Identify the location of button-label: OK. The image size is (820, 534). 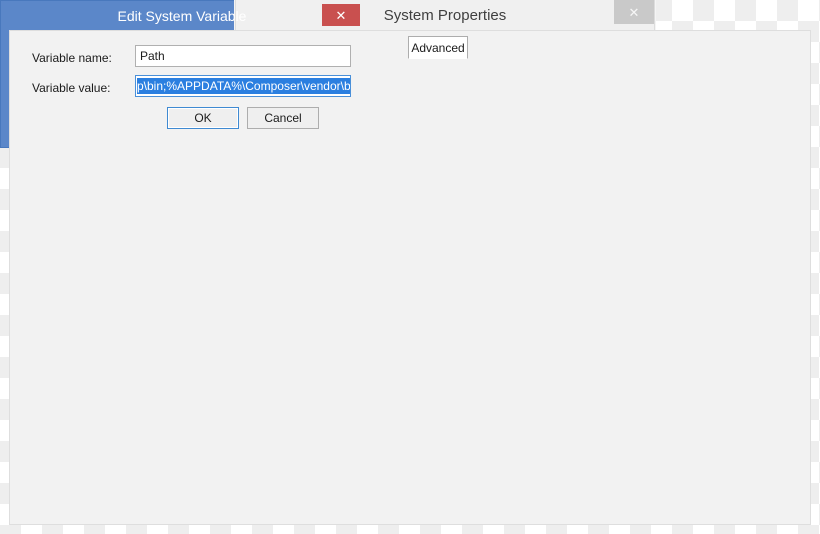
(203, 118).